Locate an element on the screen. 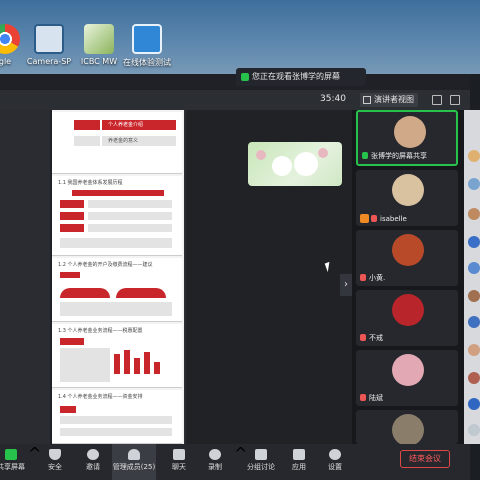 The width and height of the screenshot is (480, 480). record-button: 录制 is located at coordinates (215, 462).